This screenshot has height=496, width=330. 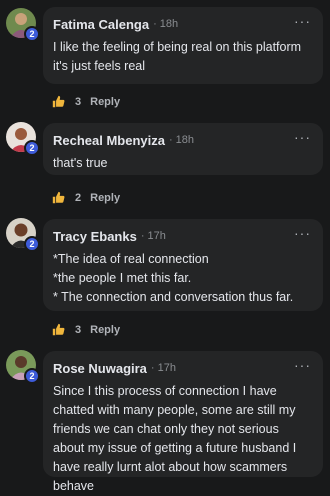 What do you see at coordinates (101, 24) in the screenshot?
I see `commenter-name: Fatima Calenga` at bounding box center [101, 24].